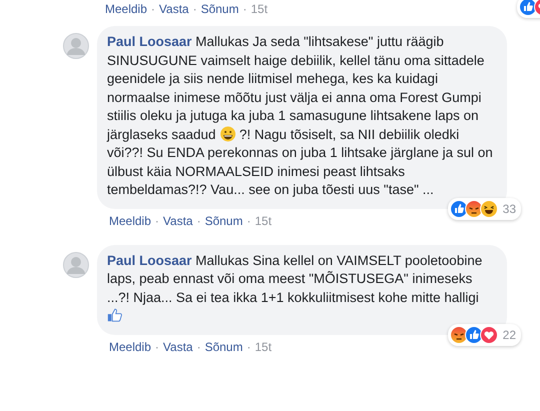  Describe the element at coordinates (115, 315) in the screenshot. I see `thumbs-up-icon` at that location.